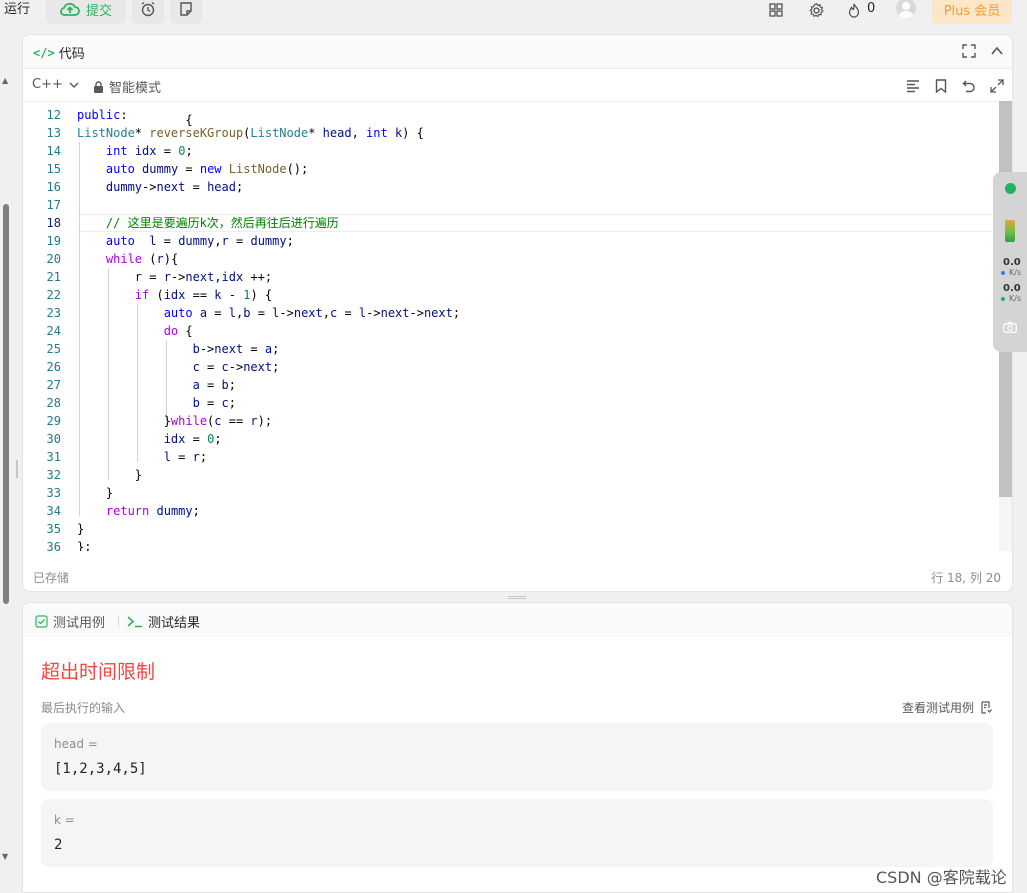 The width and height of the screenshot is (1027, 893). I want to click on verdict-title: 超出时间限制, so click(98, 672).